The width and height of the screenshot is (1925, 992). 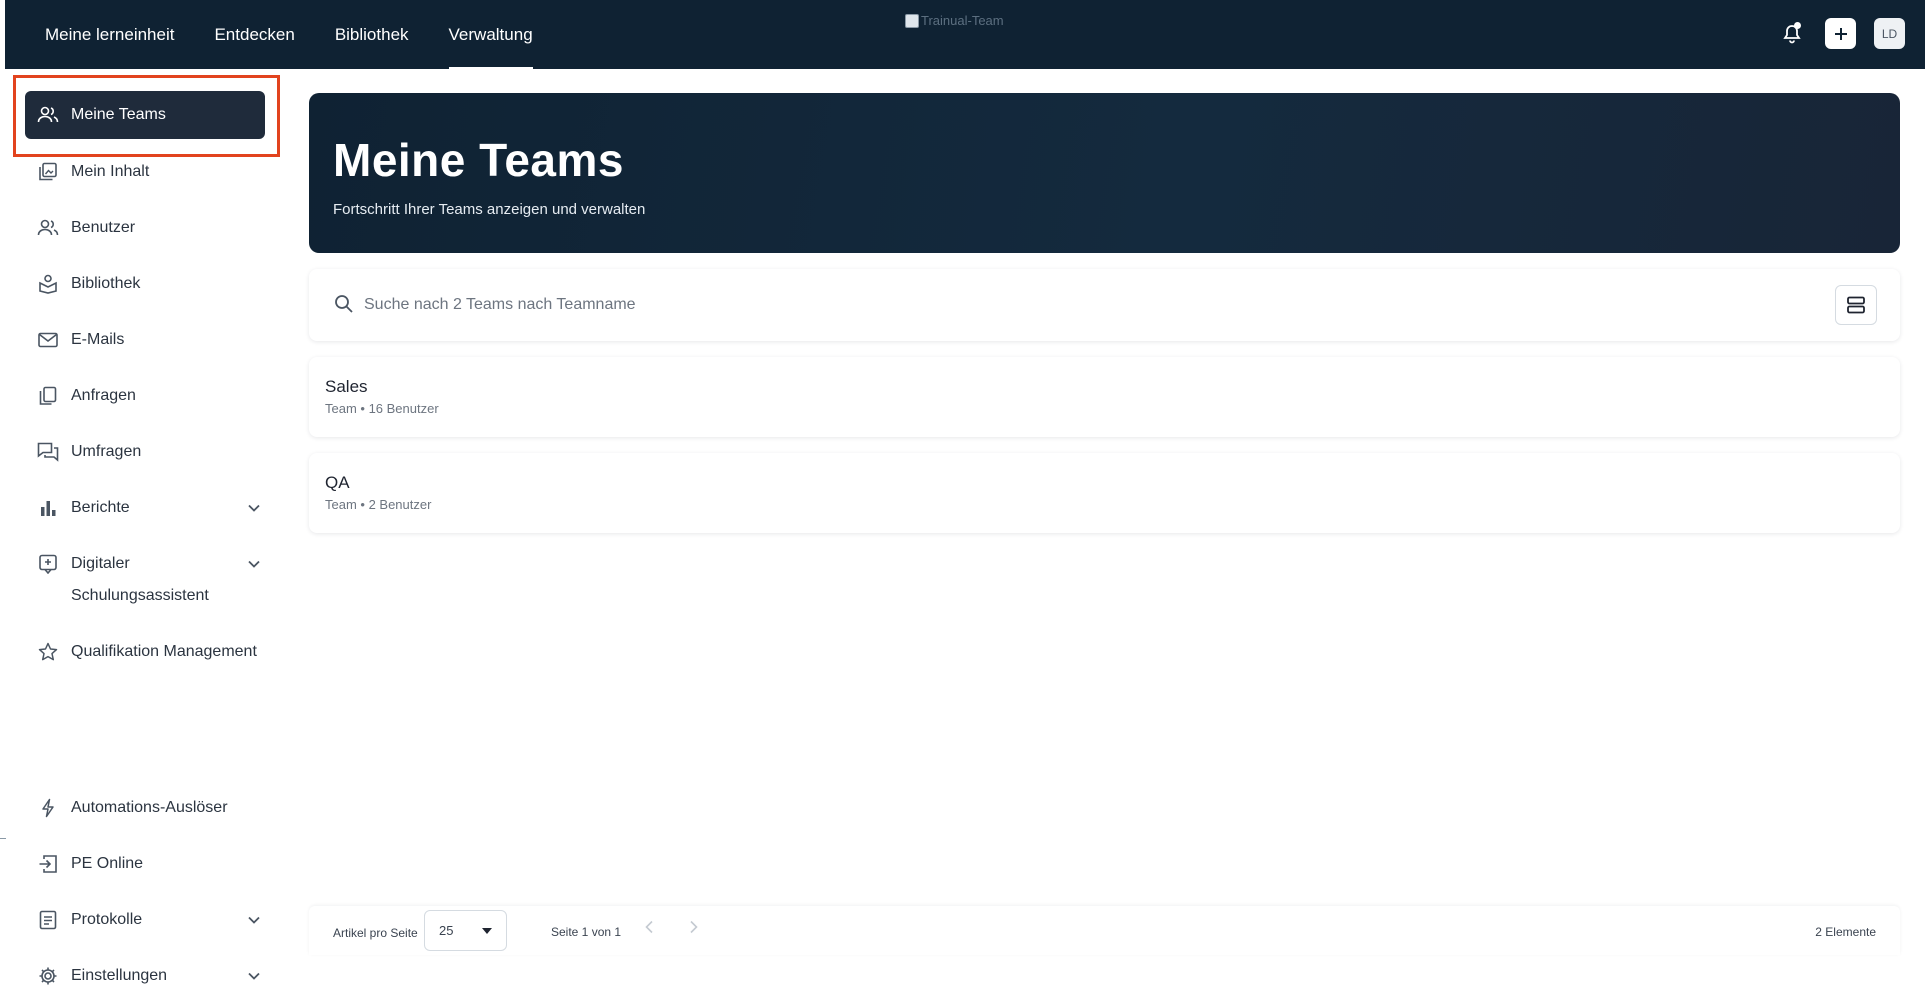 I want to click on nav-verwaltung: Verwaltung, so click(x=490, y=34).